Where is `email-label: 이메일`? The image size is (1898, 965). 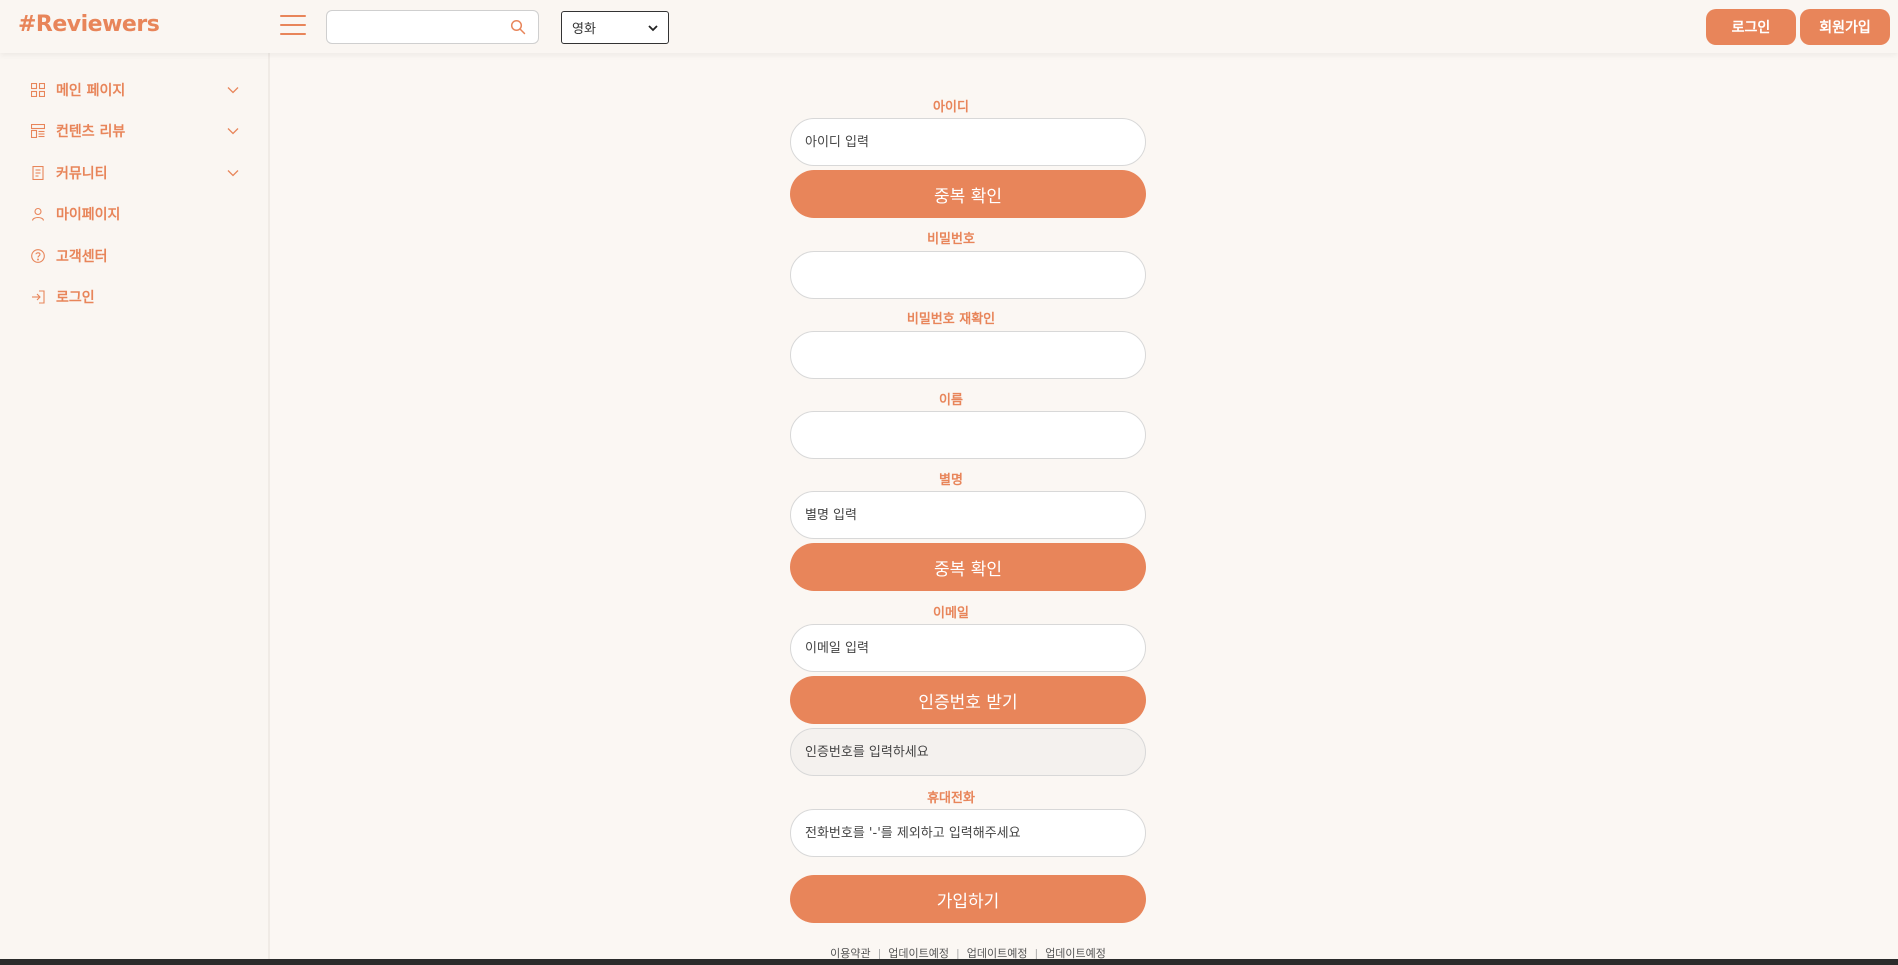 email-label: 이메일 is located at coordinates (951, 613).